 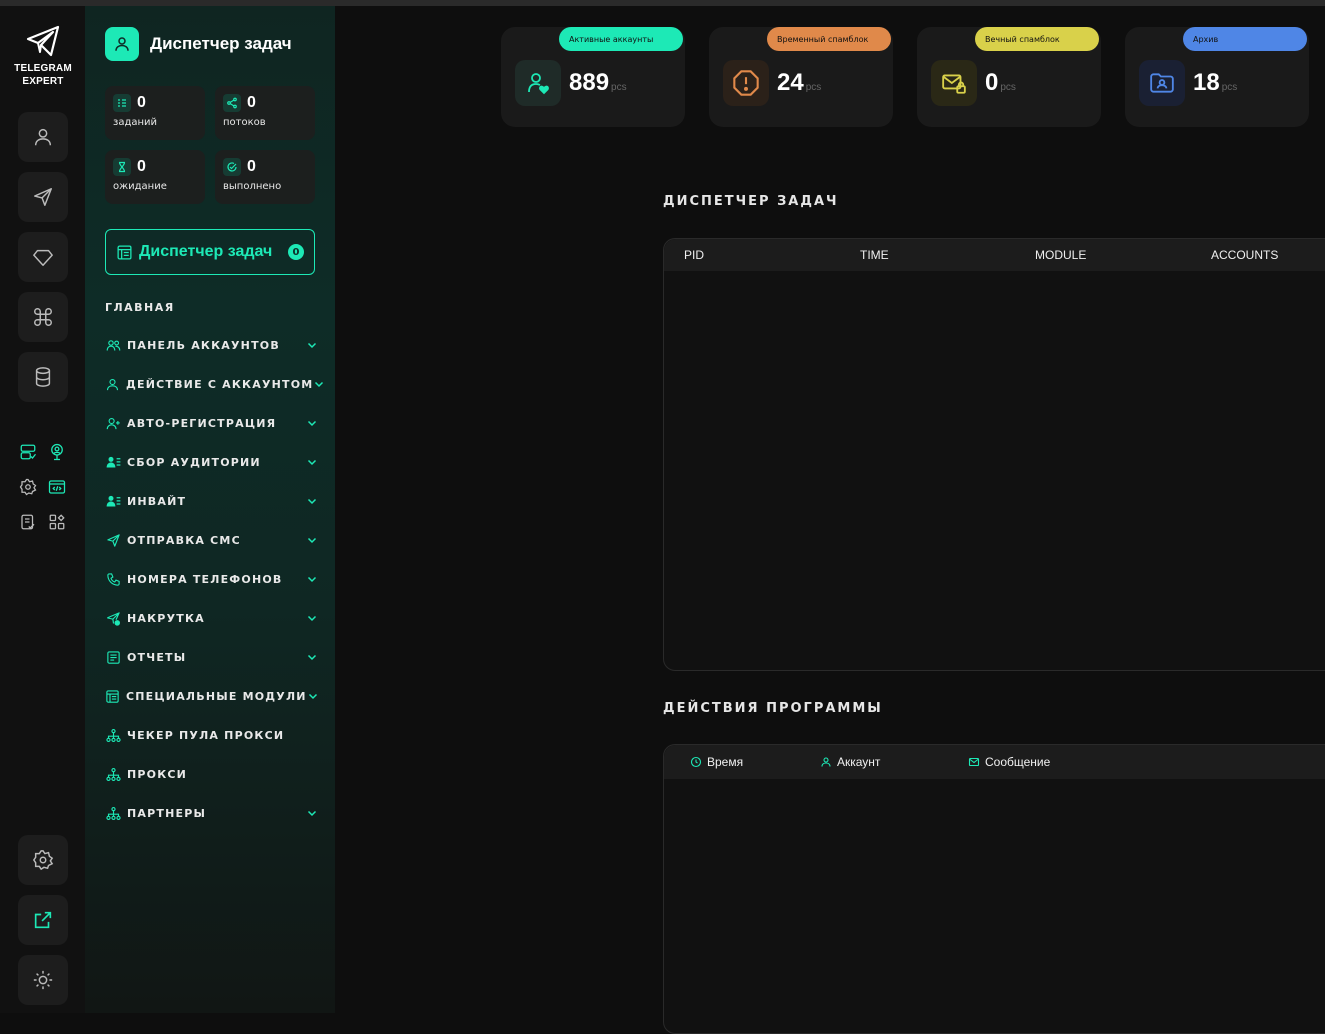 I want to click on card-value: 18, so click(x=1206, y=82).